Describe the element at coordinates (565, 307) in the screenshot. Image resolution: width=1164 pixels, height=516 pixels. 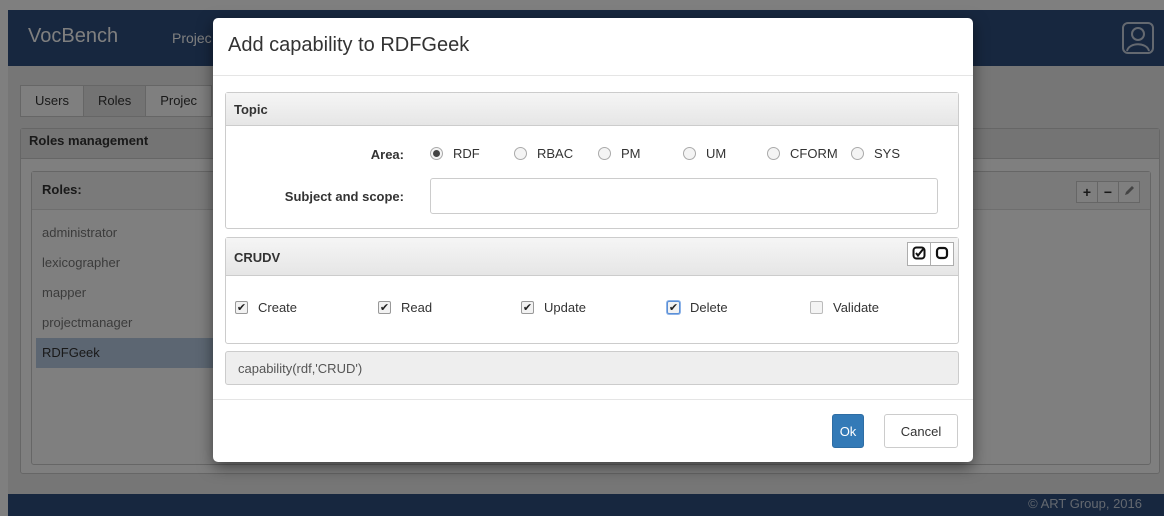
I see `checkbox-label: Update` at that location.